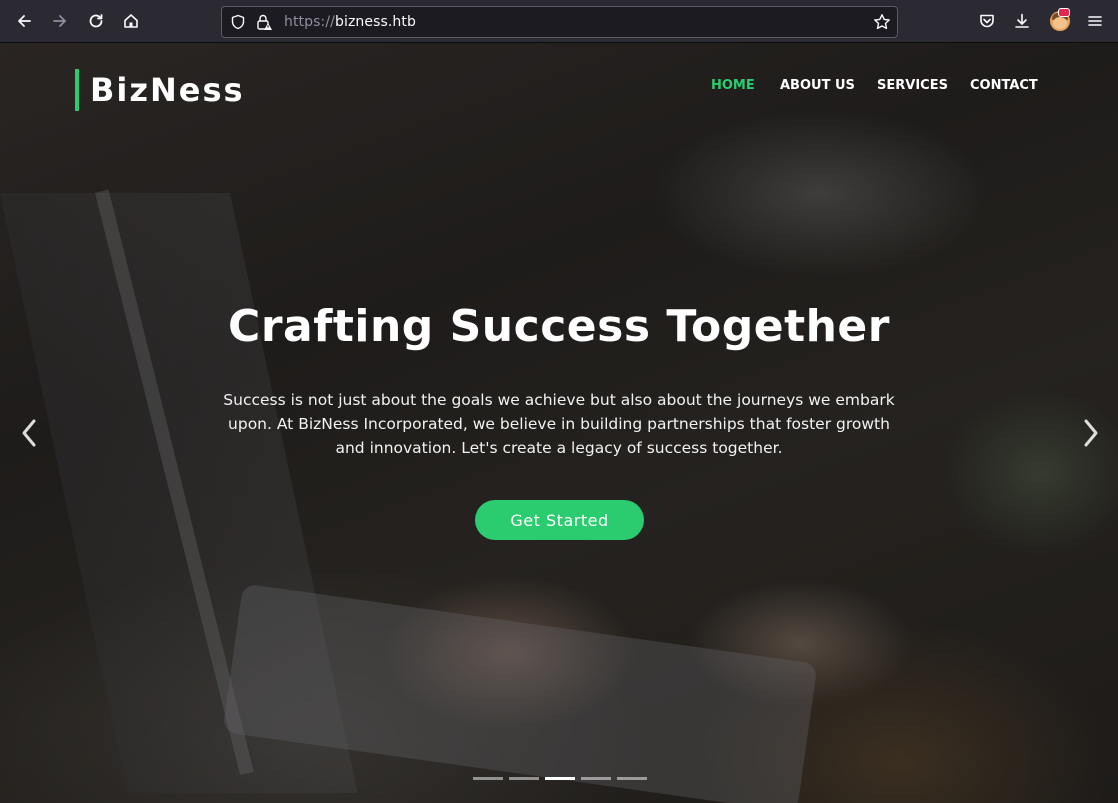 The image size is (1118, 803). I want to click on site-logo: BizNess, so click(160, 90).